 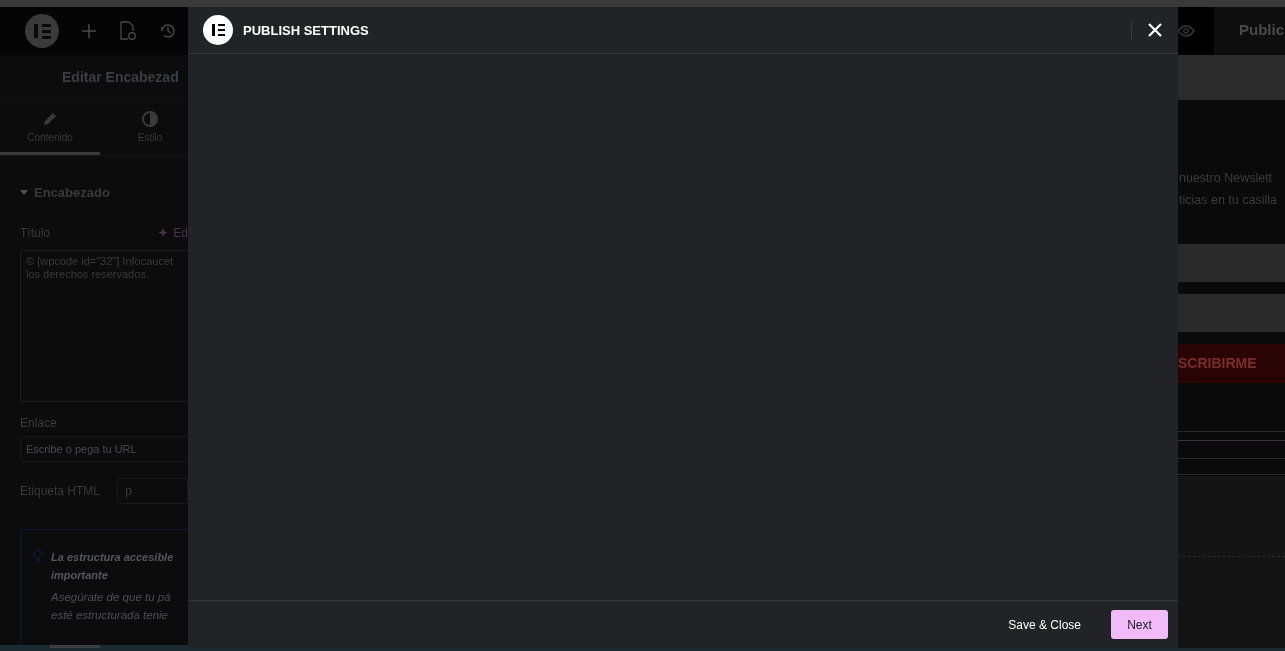 I want to click on contrast-icon, so click(x=150, y=118).